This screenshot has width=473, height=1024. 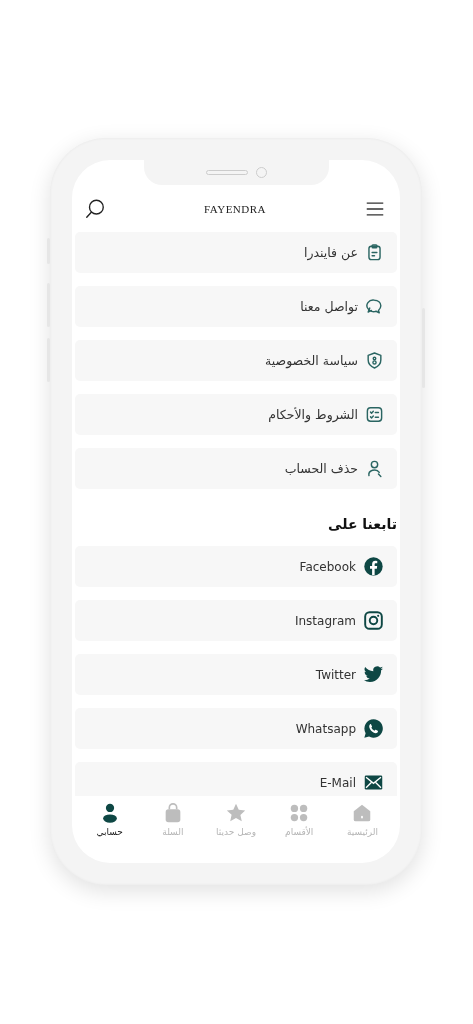 I want to click on menu-item: الشروط والأحكام, so click(x=236, y=414).